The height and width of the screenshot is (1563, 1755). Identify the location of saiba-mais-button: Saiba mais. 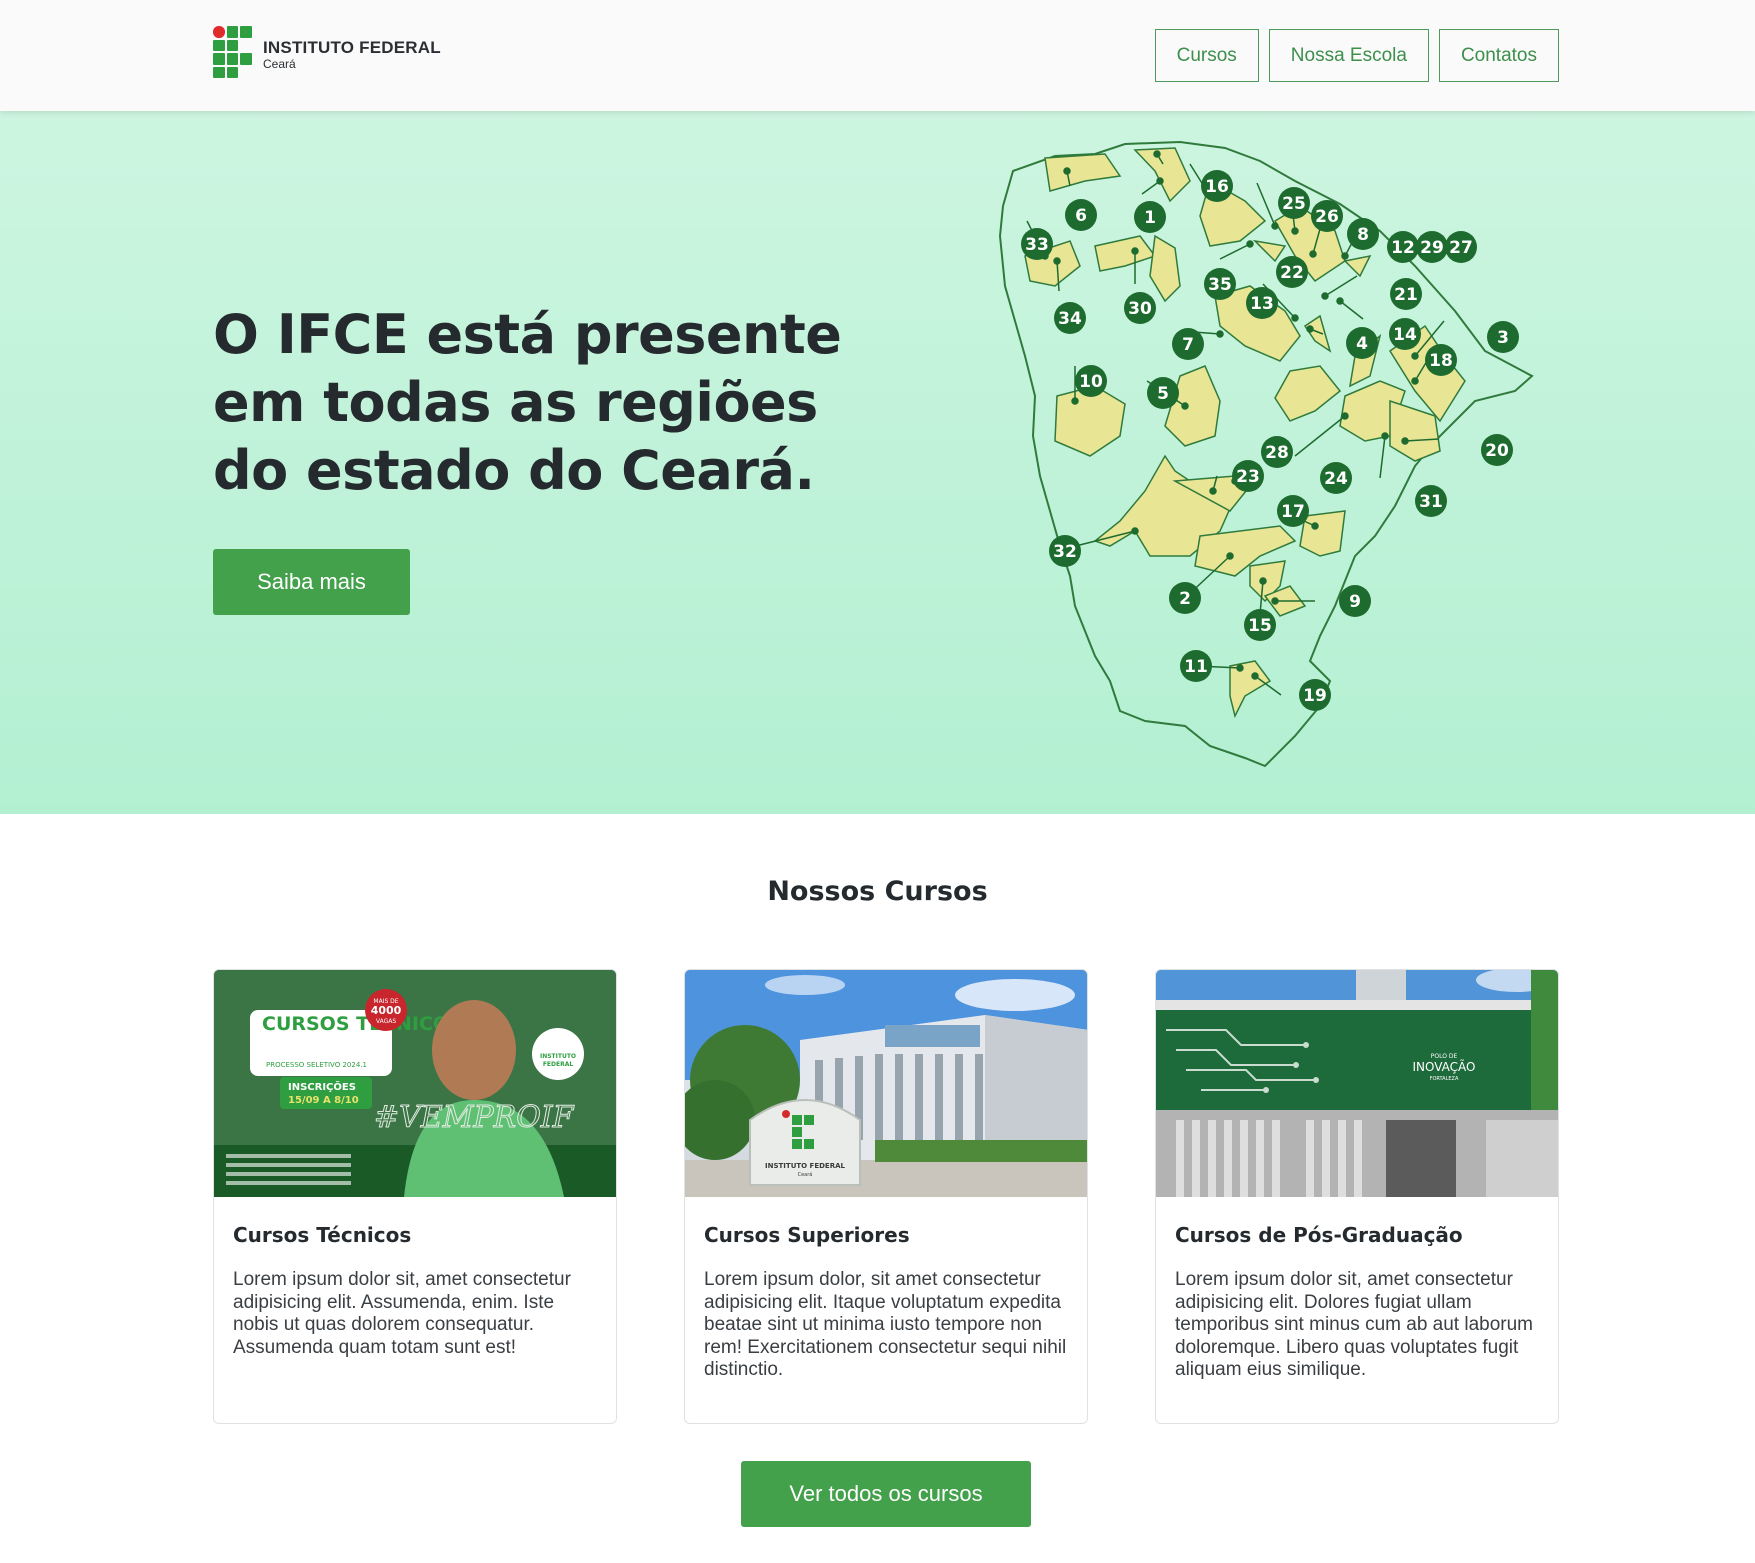
(311, 582).